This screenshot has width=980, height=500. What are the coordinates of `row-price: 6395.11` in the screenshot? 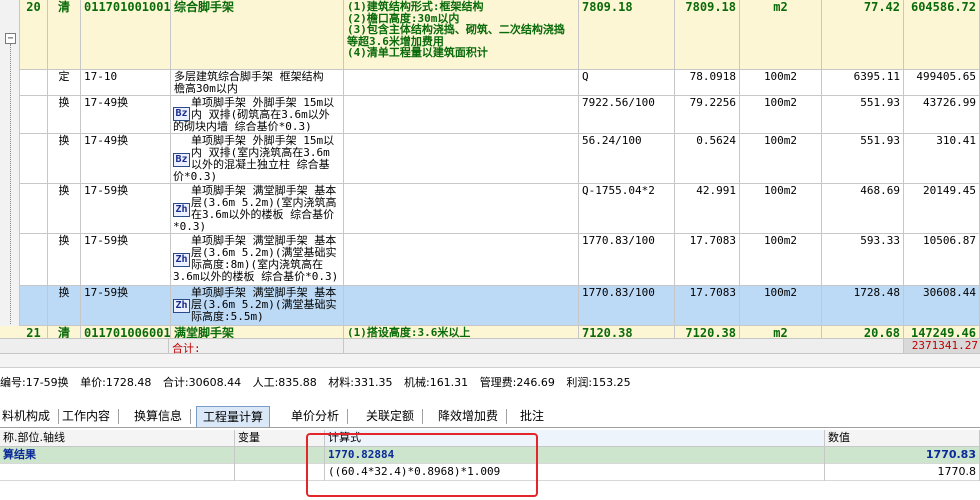 It's located at (863, 82).